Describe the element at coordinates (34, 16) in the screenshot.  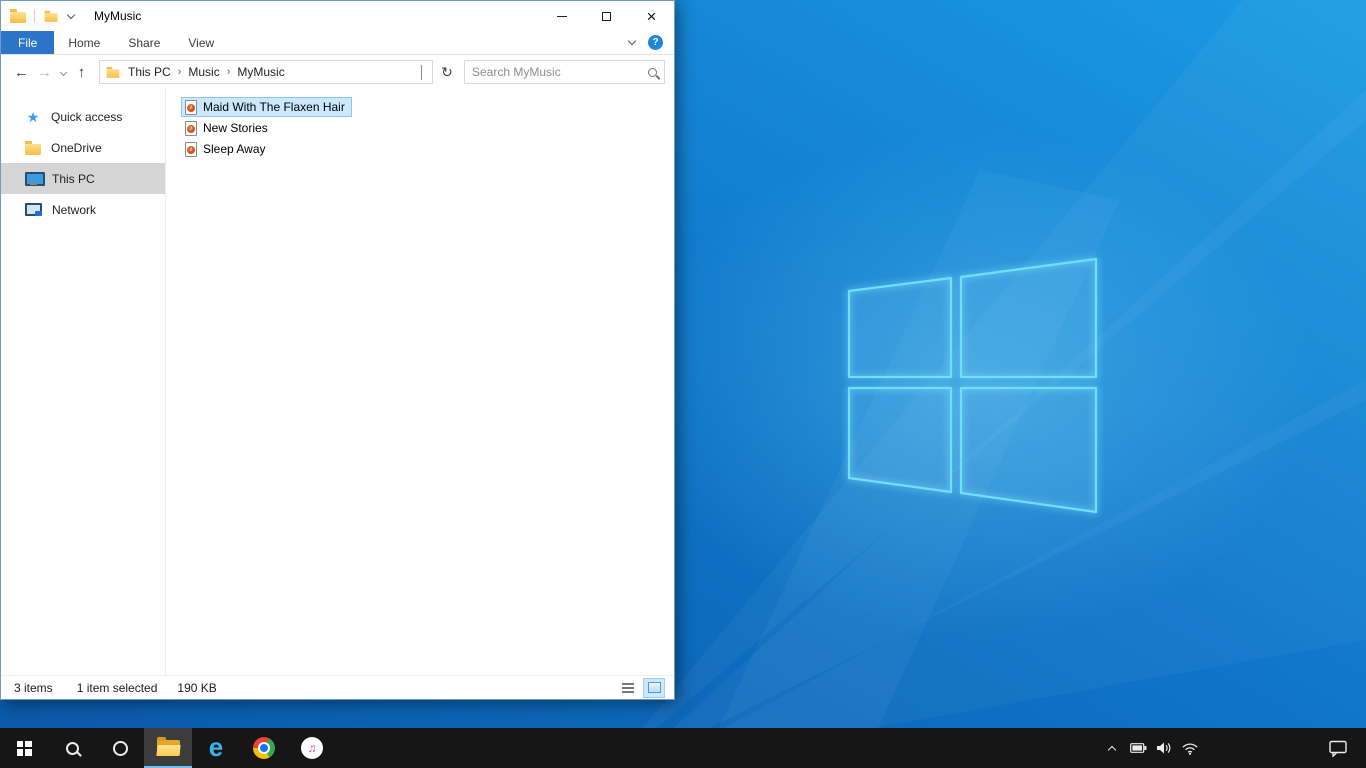
I see `qat-separator` at that location.